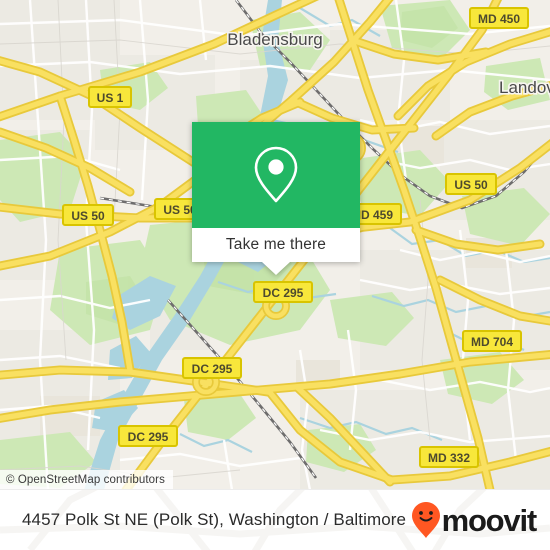 The height and width of the screenshot is (550, 550). I want to click on route-shield: MD 332, so click(449, 457).